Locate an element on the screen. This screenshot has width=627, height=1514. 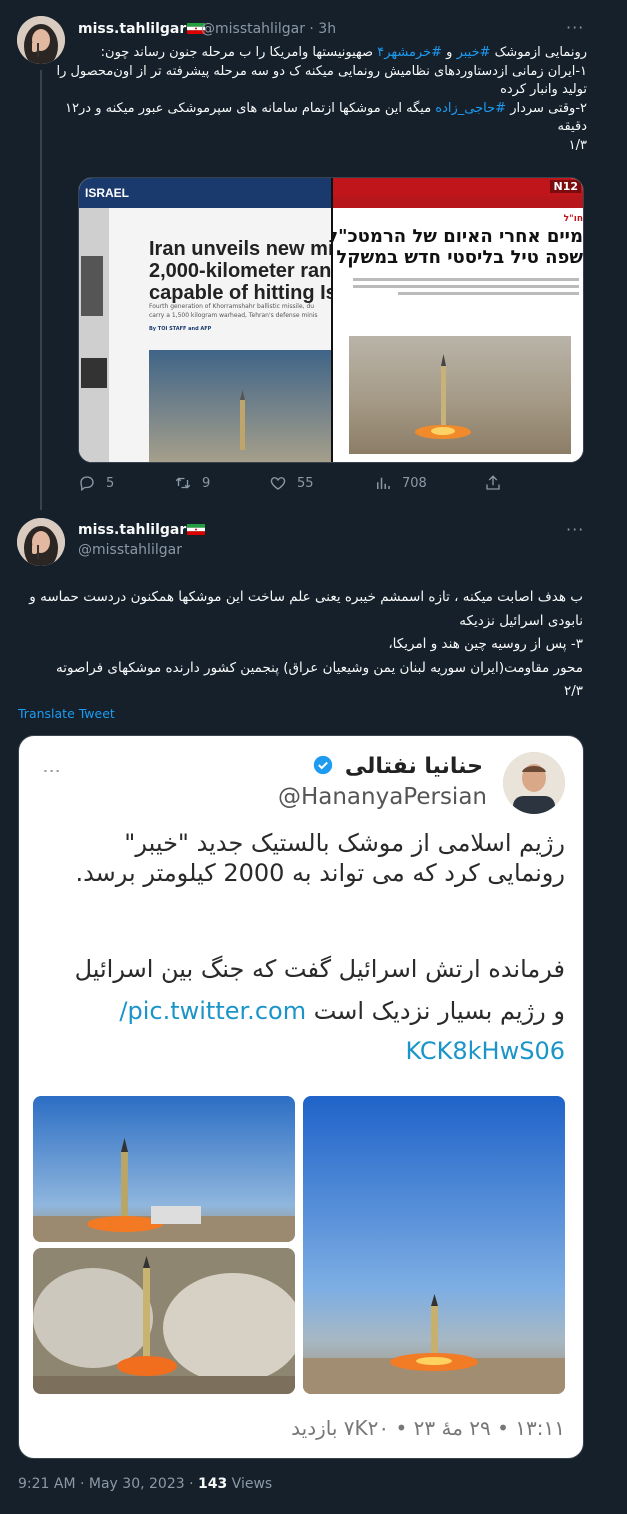
hashtag-link: #خرمشهر۴ is located at coordinates (409, 52).